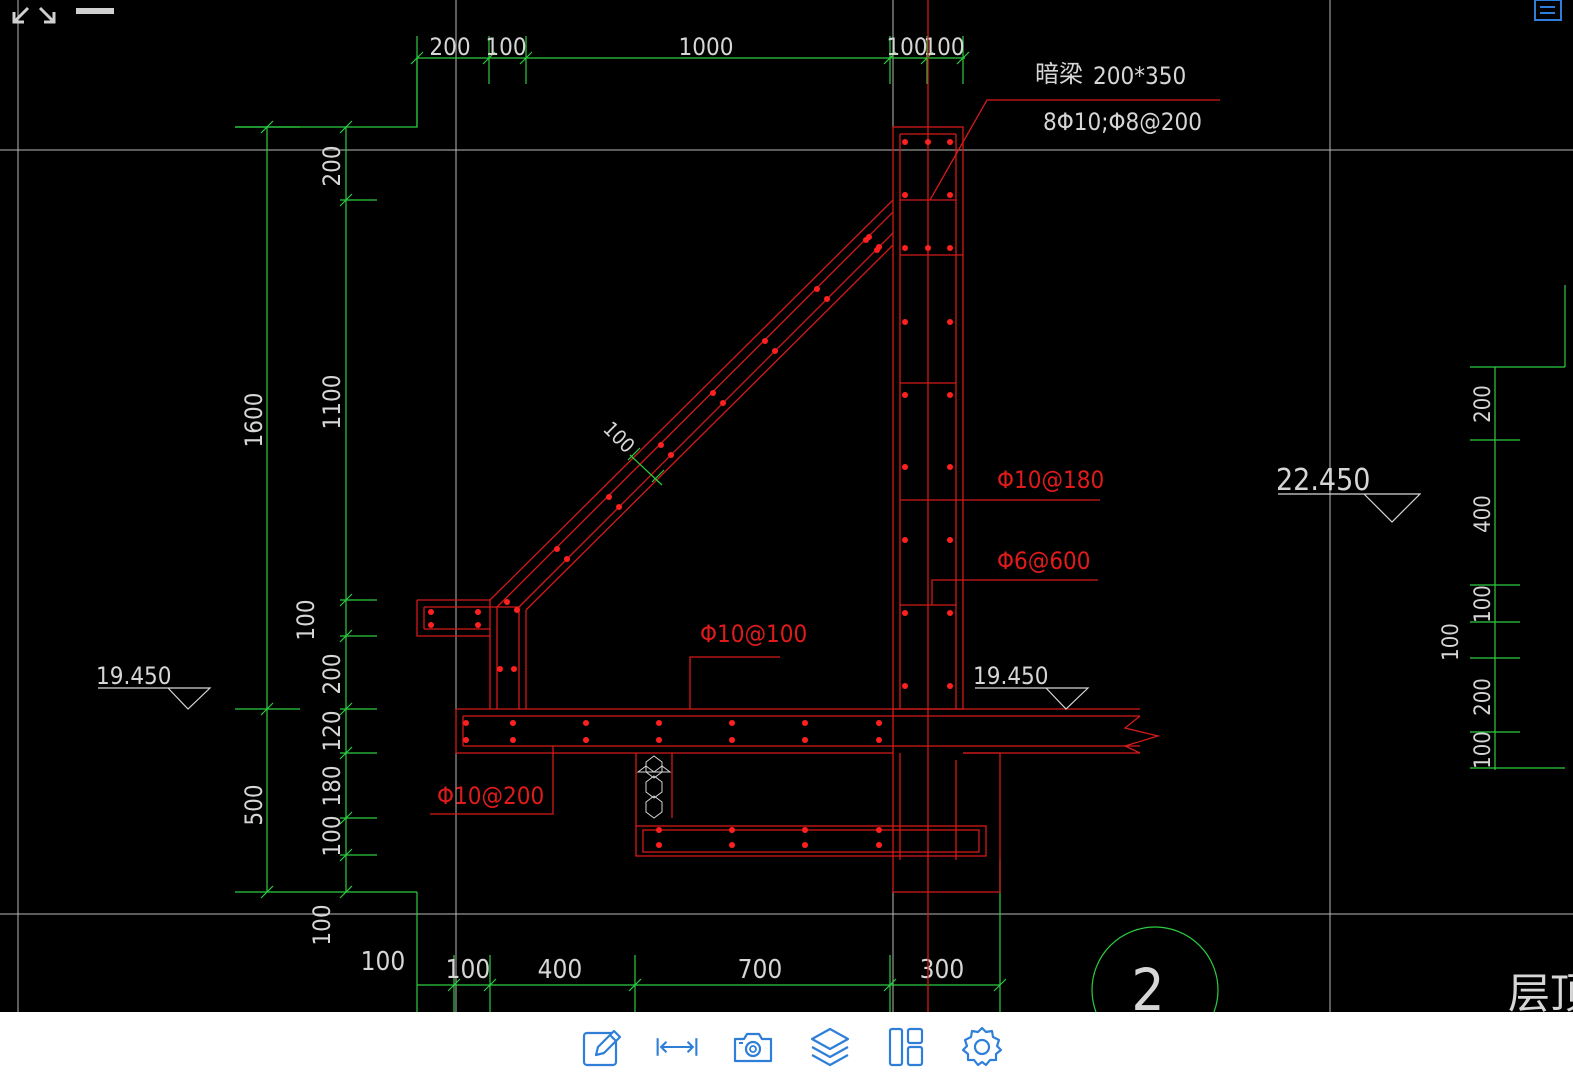  What do you see at coordinates (332, 165) in the screenshot?
I see `left-inner-dim-0: 200` at bounding box center [332, 165].